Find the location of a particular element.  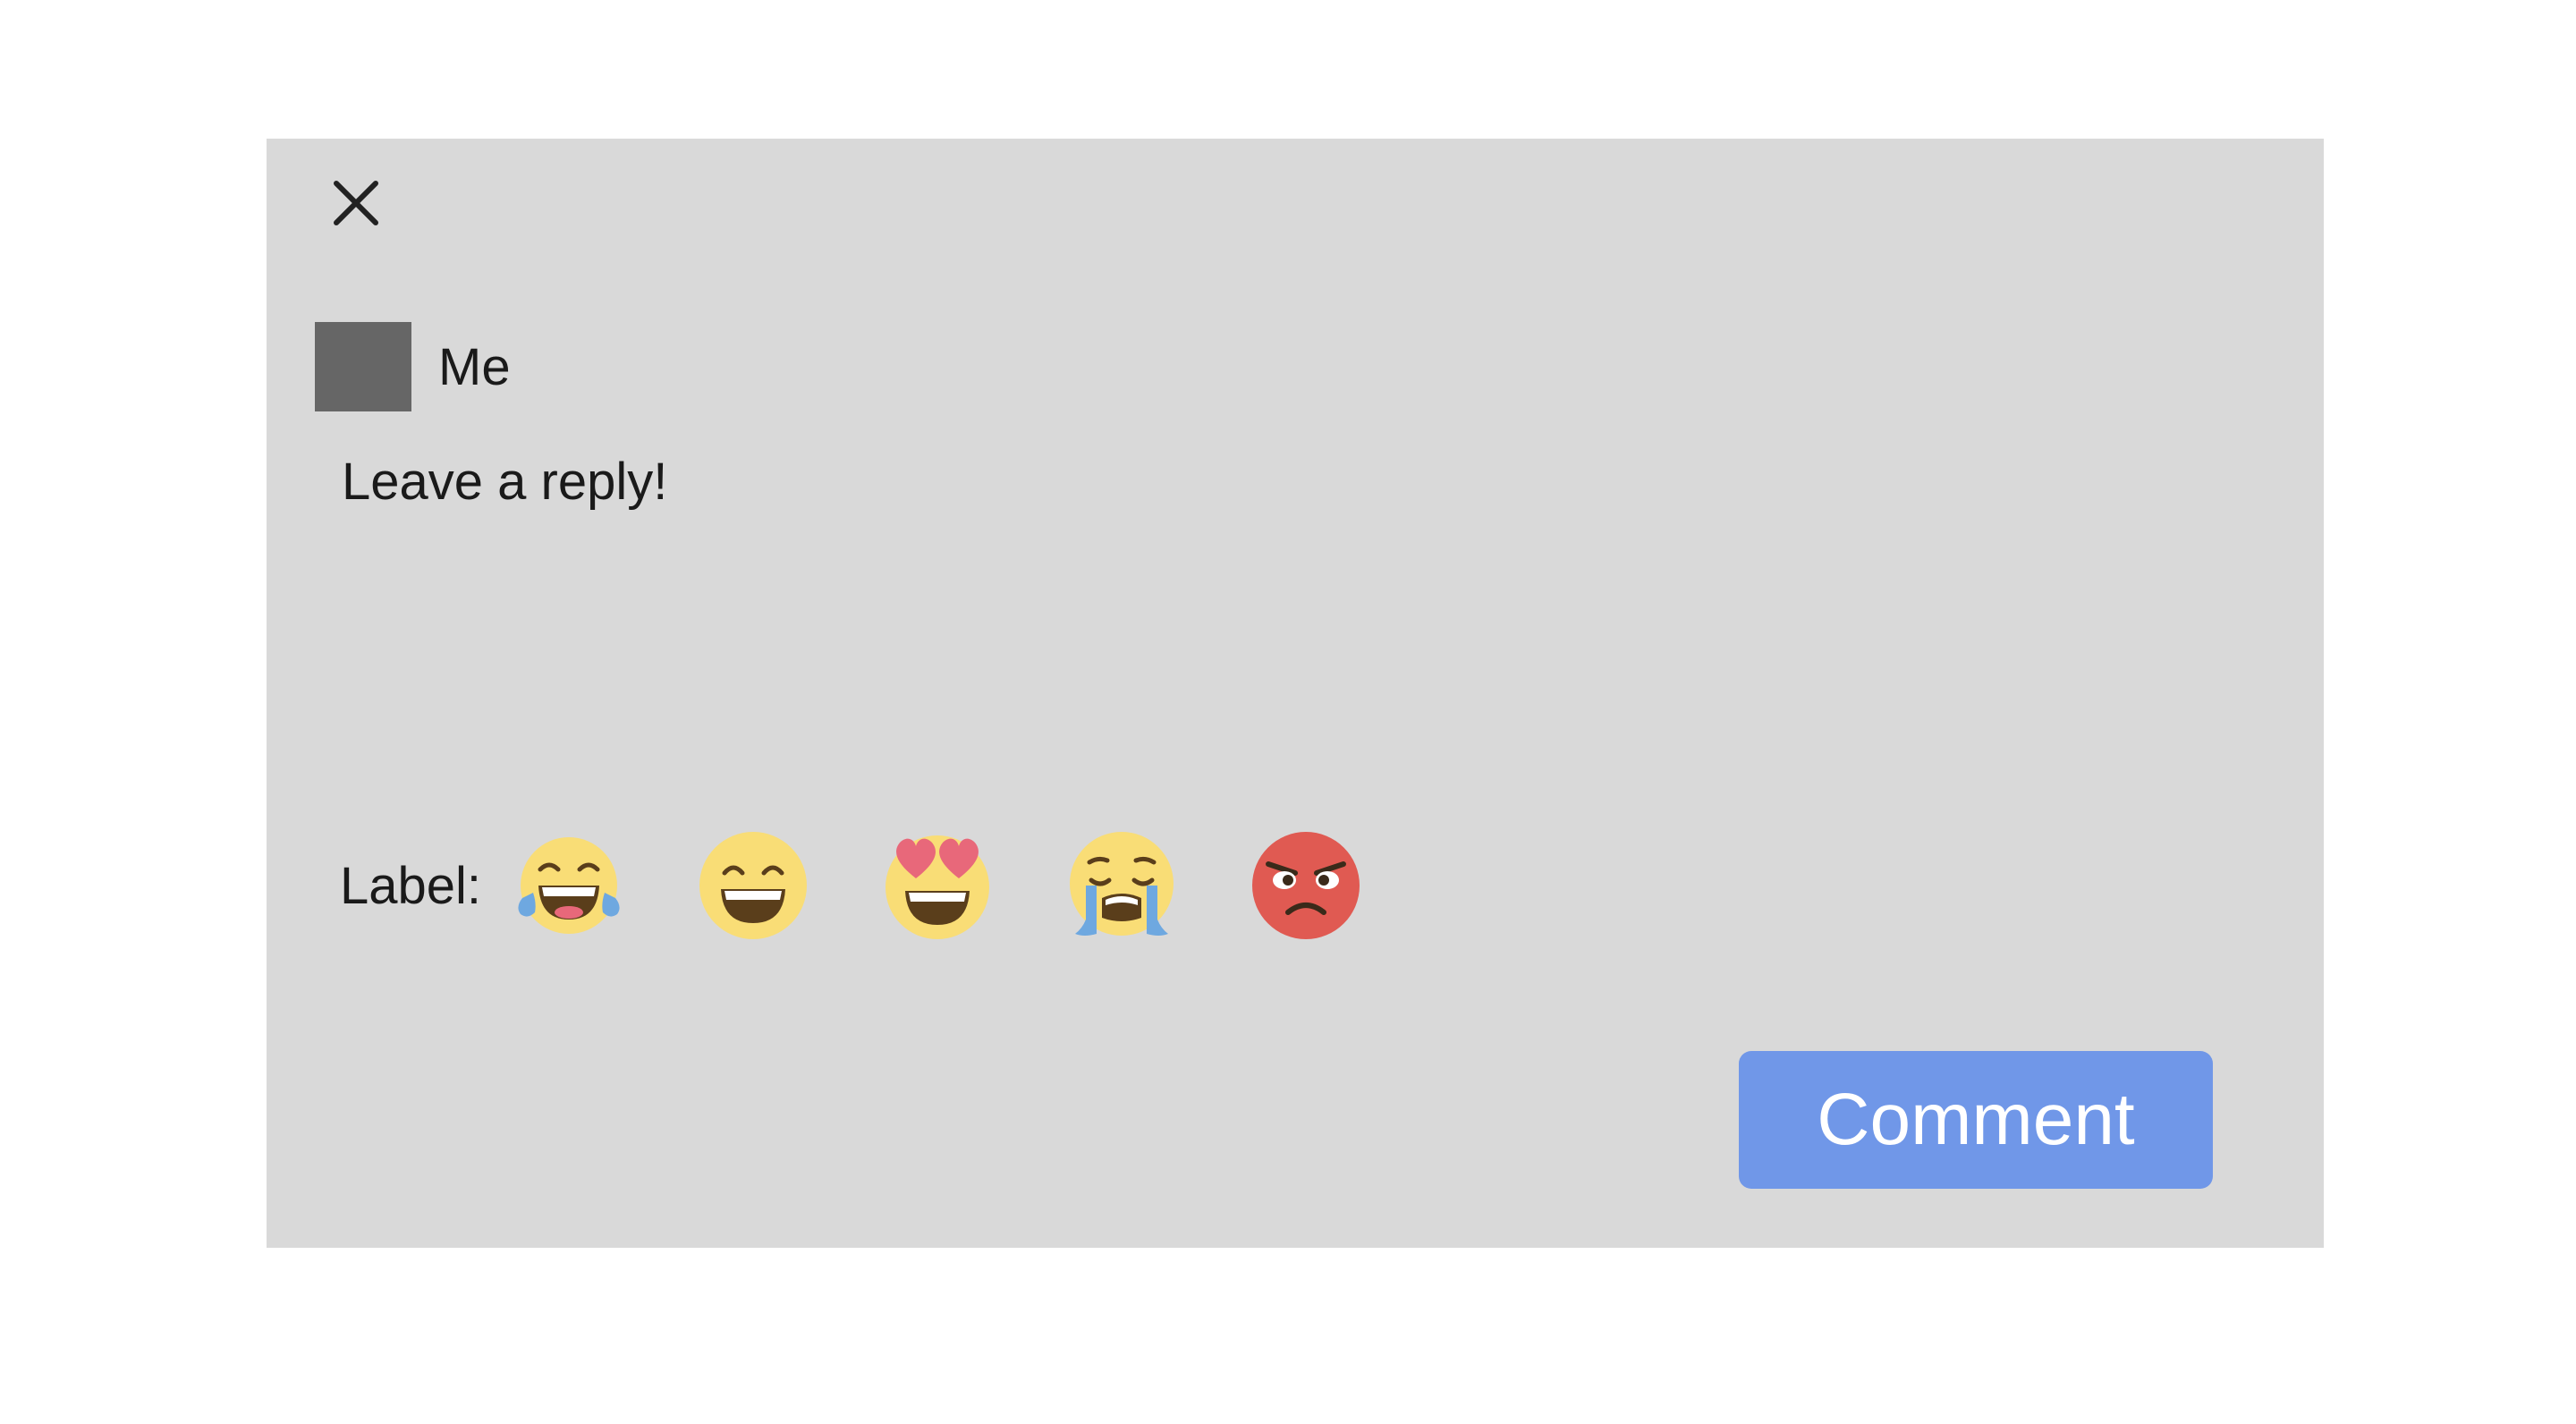

close-icon is located at coordinates (356, 203).